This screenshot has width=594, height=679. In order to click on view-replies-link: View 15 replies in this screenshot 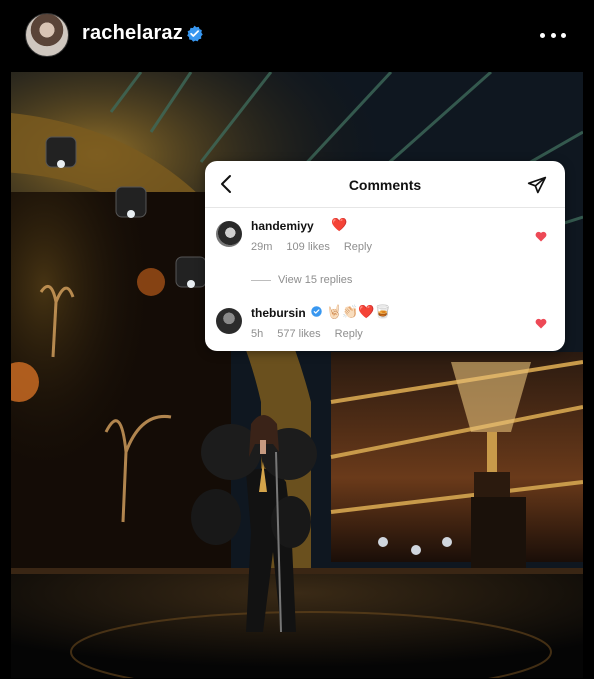, I will do `click(301, 280)`.